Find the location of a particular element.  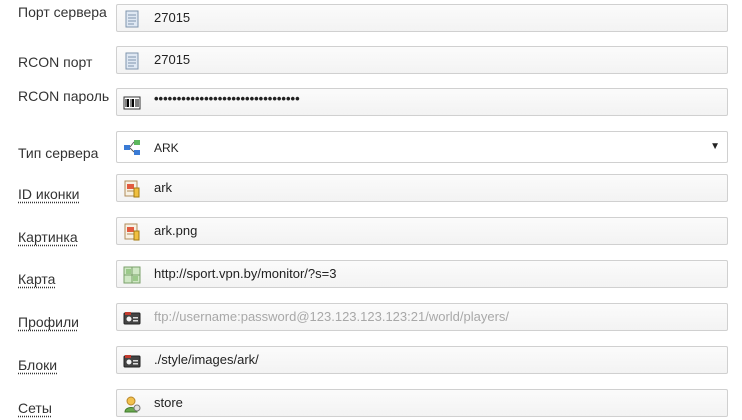

picture-input: ark.png is located at coordinates (422, 231).